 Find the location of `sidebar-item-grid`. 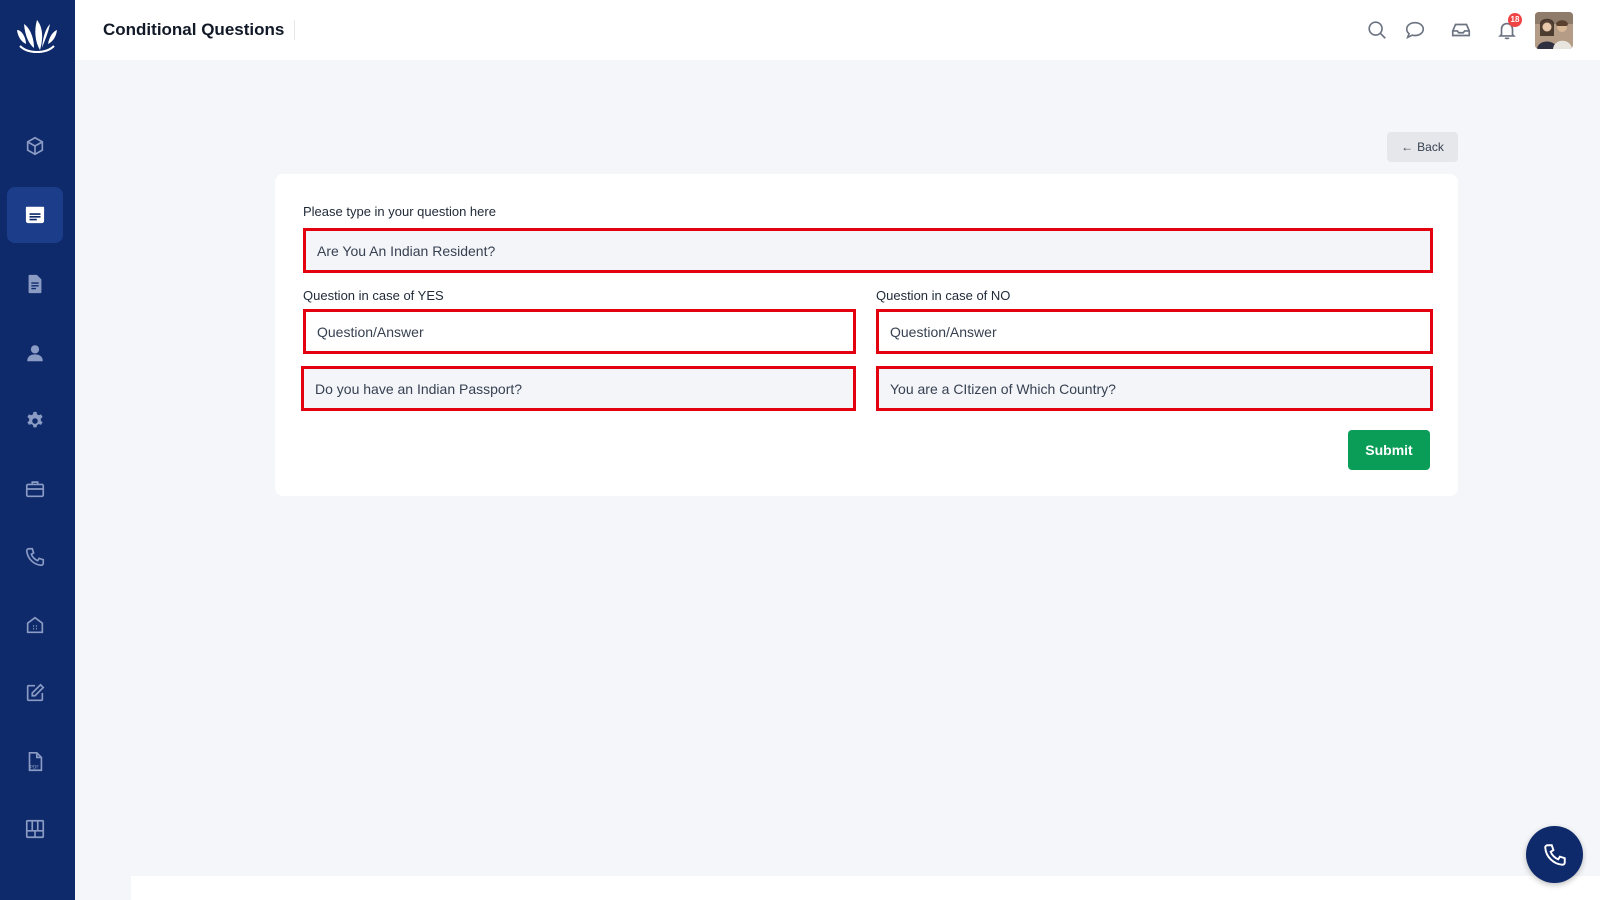

sidebar-item-grid is located at coordinates (35, 829).